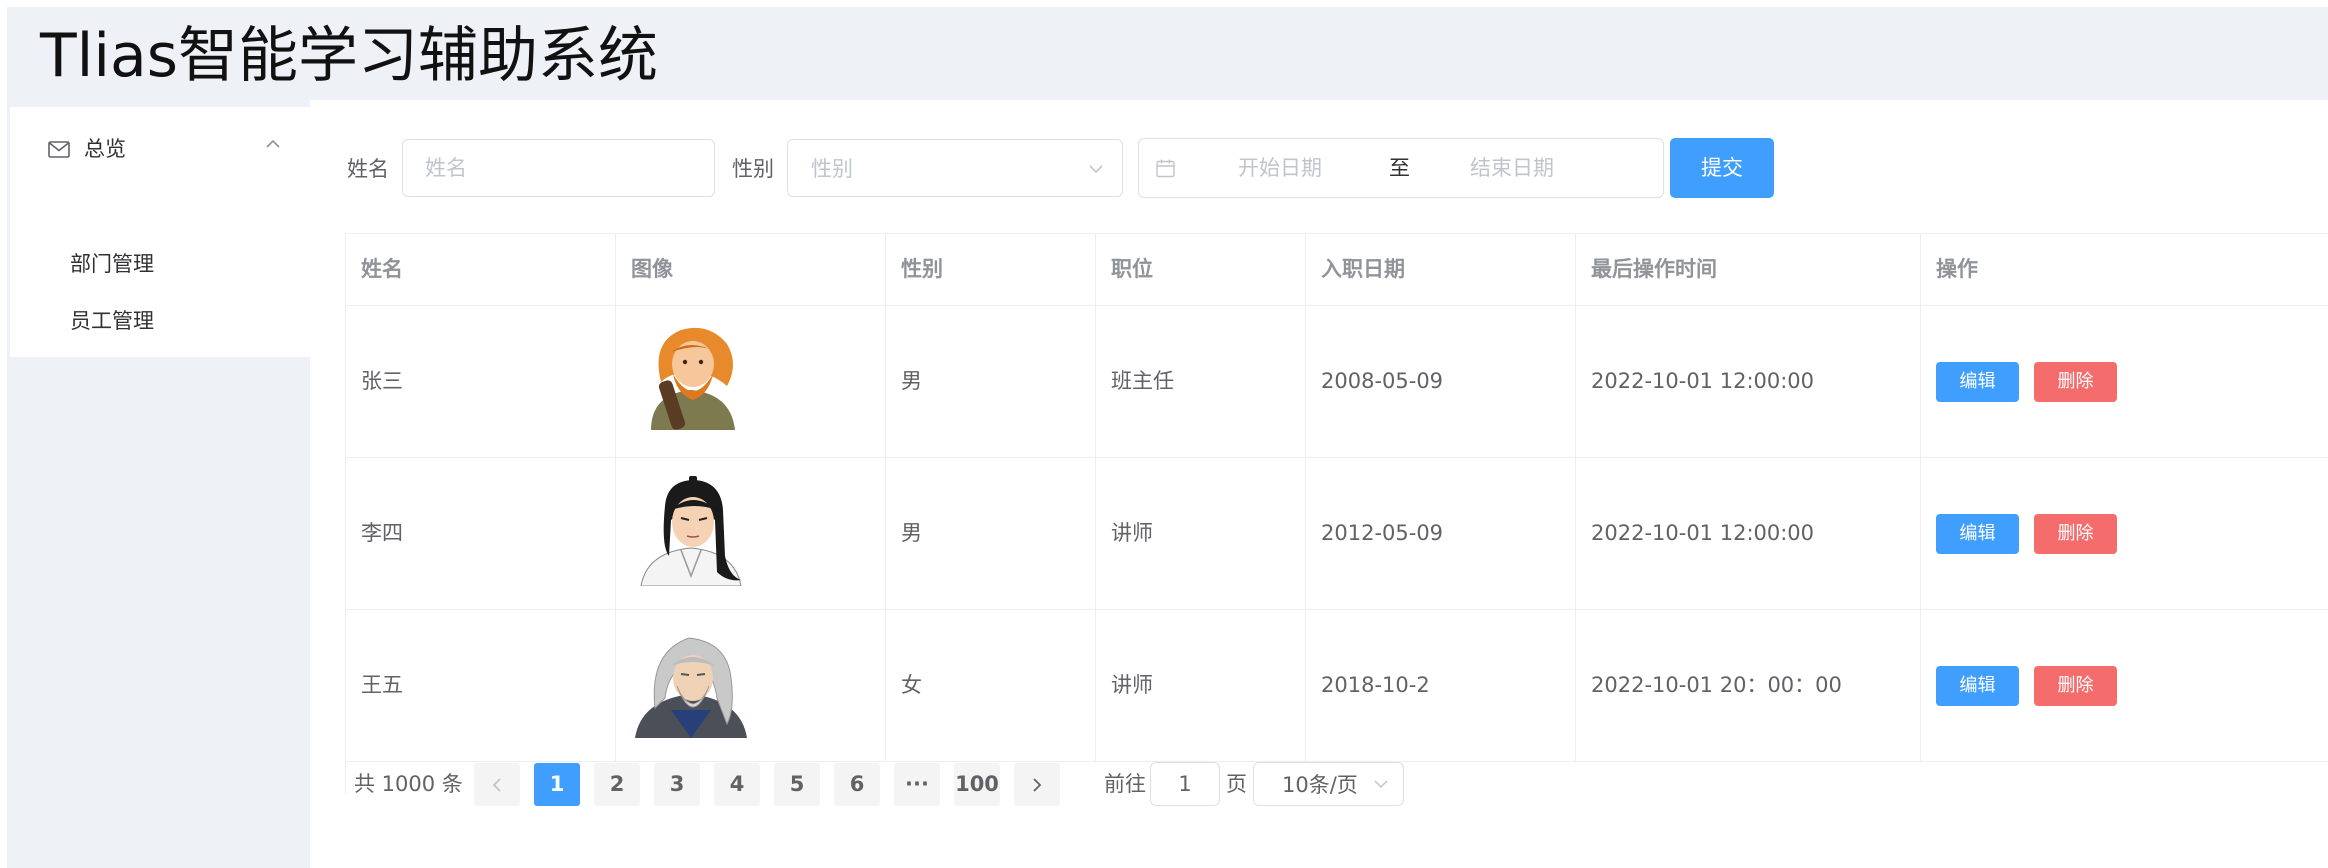  What do you see at coordinates (1654, 269) in the screenshot?
I see `column-header-update-time: 最后操作时间` at bounding box center [1654, 269].